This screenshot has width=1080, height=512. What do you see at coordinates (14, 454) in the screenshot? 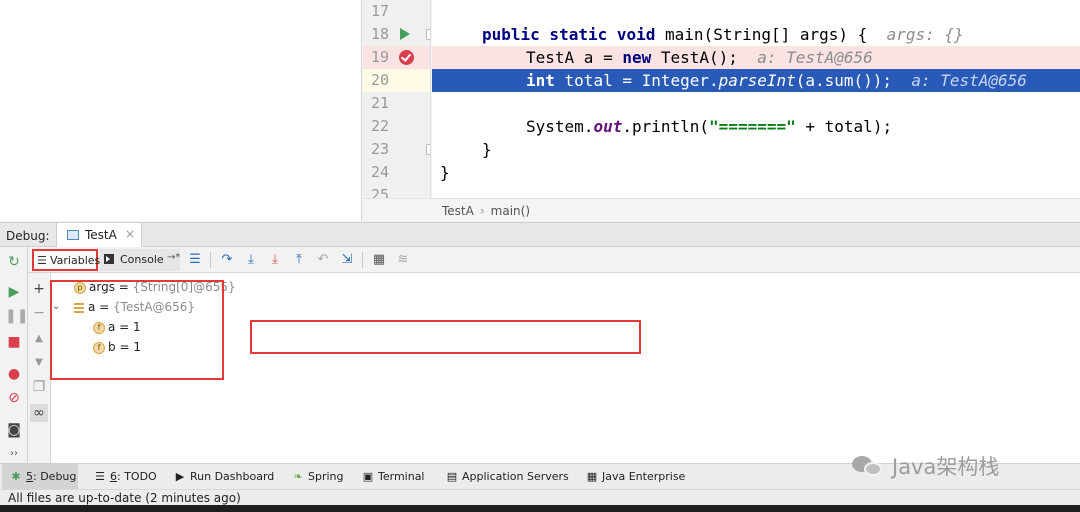
I see `more-icon: ››` at bounding box center [14, 454].